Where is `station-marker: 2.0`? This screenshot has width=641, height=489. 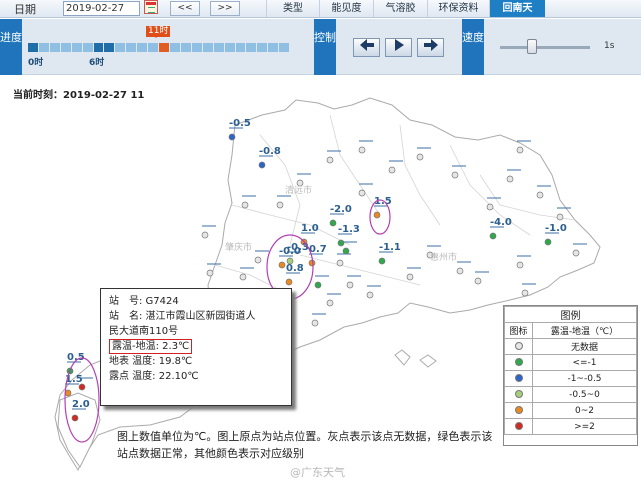
station-marker: 2.0 is located at coordinates (80, 410).